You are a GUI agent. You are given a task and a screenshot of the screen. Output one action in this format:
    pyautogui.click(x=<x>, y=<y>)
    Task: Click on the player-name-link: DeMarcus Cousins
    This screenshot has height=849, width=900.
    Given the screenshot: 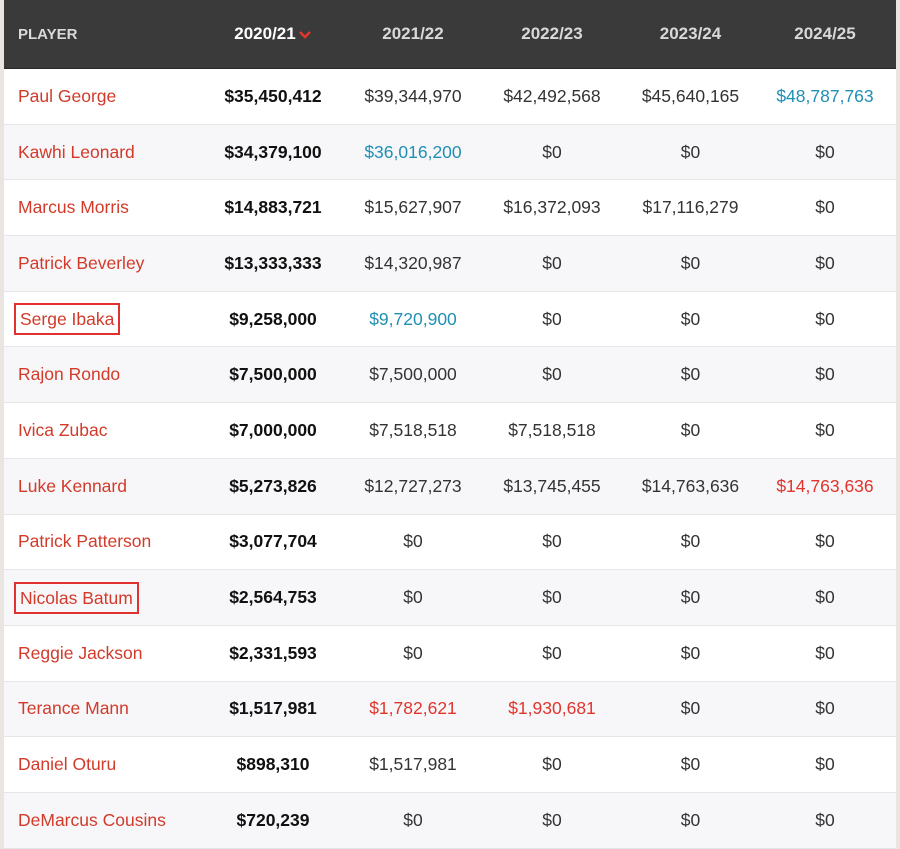 What is the action you would take?
    pyautogui.click(x=92, y=820)
    